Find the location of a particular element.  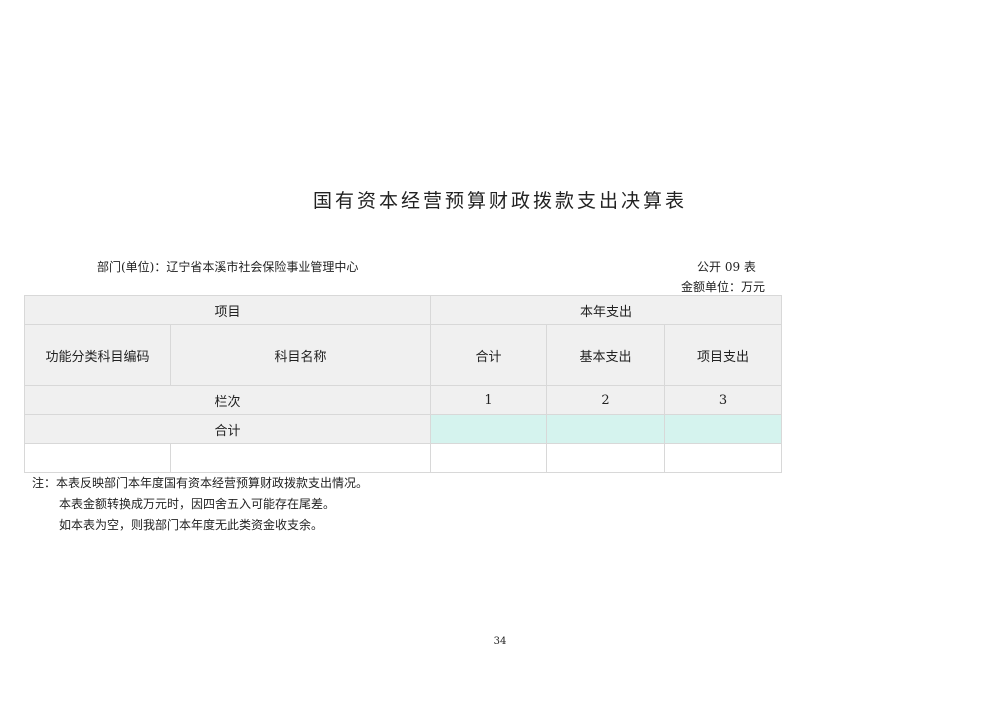

total-row: 合计 is located at coordinates (403, 429).